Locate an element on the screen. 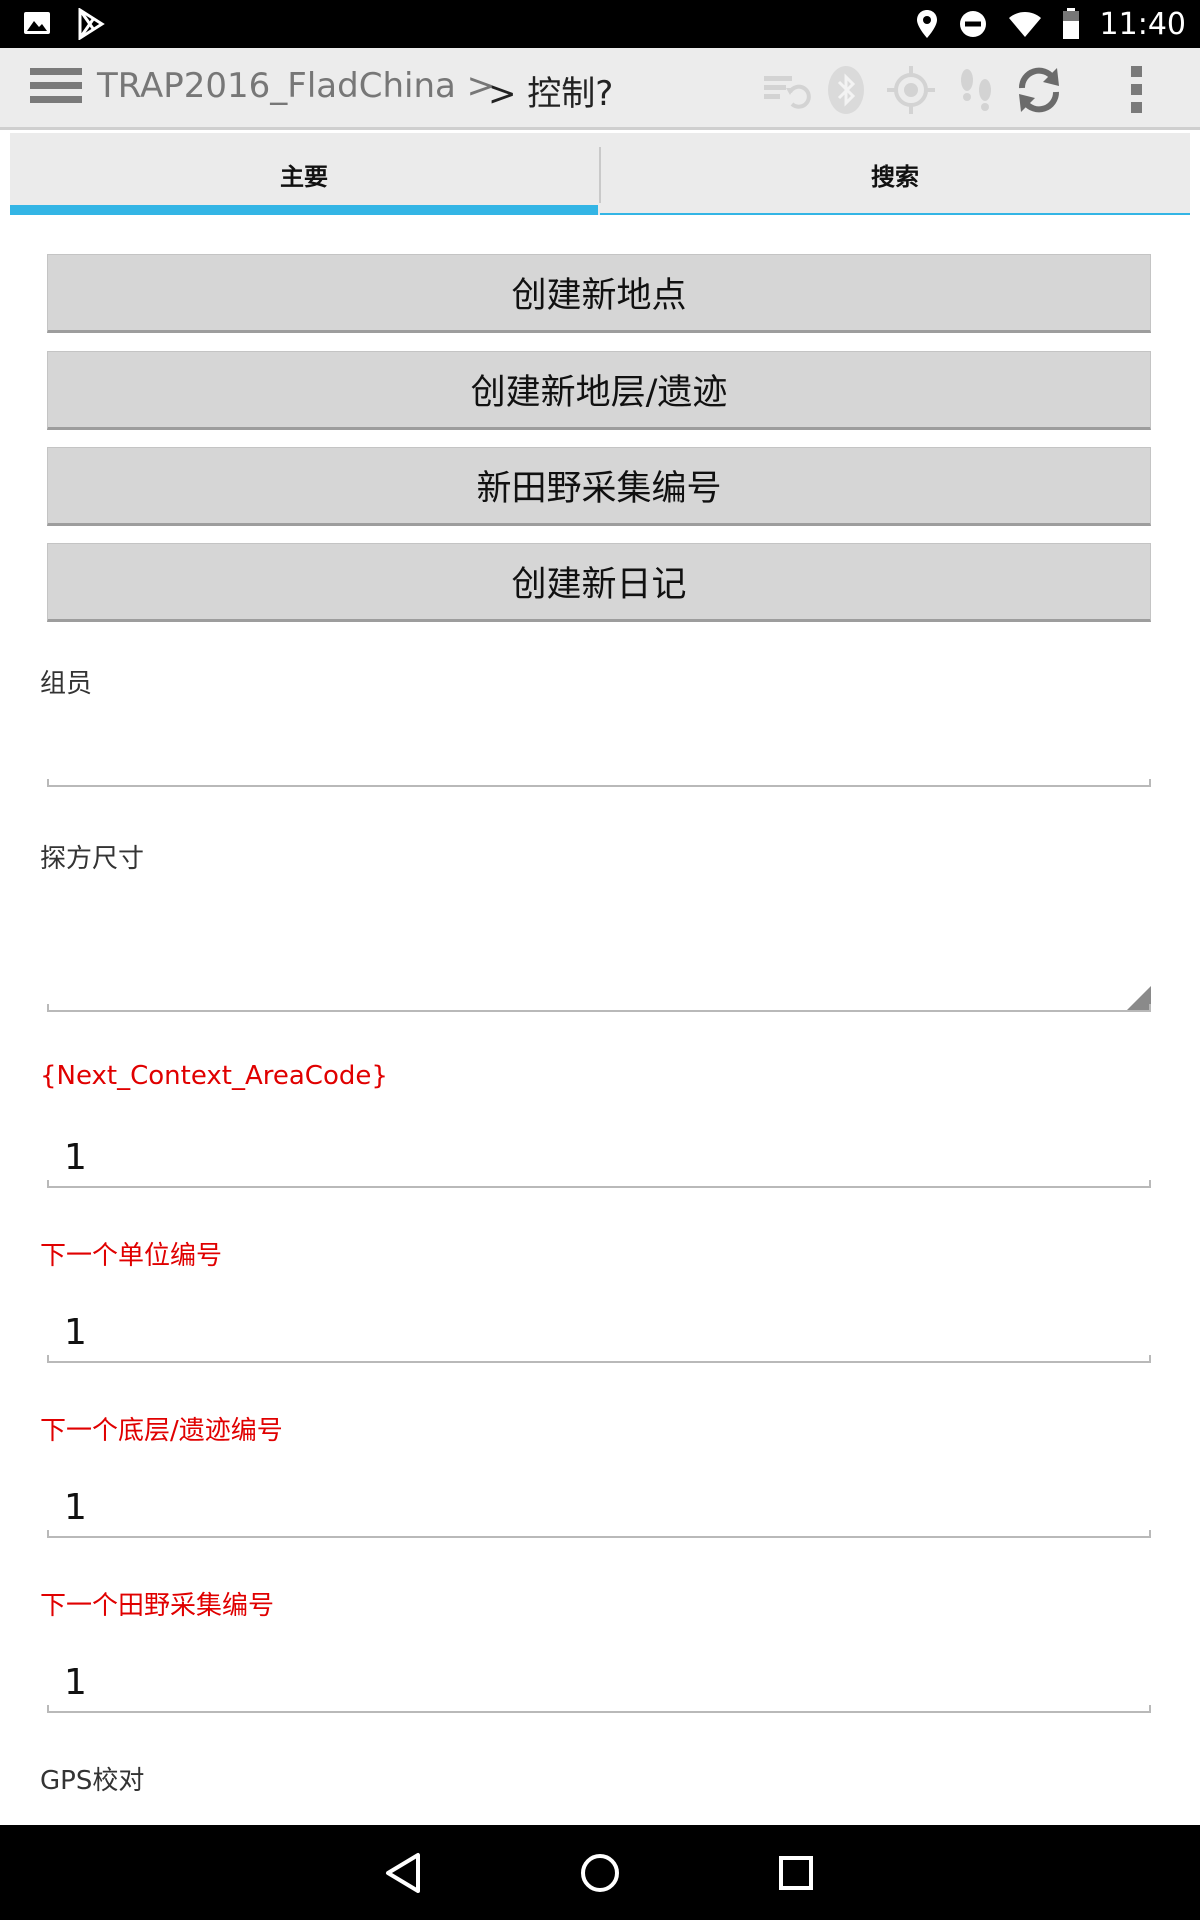 This screenshot has width=1200, height=1920. next-stratum-feature-number-label: 下一个底层/遗迹编号 is located at coordinates (161, 1431).